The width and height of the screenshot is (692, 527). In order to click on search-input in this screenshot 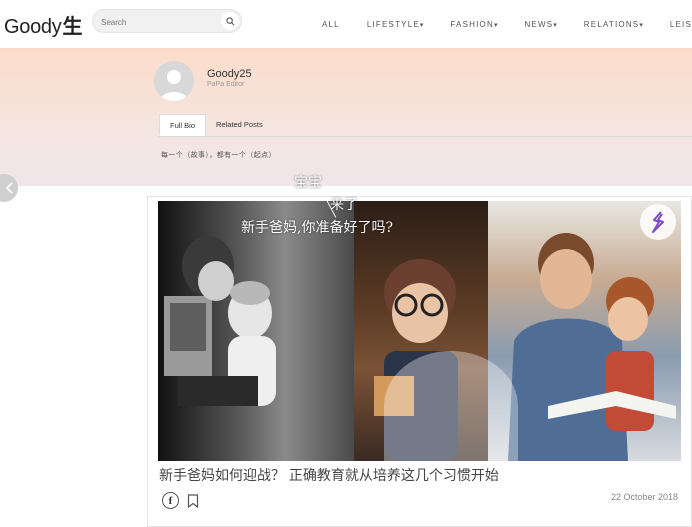, I will do `click(156, 22)`.